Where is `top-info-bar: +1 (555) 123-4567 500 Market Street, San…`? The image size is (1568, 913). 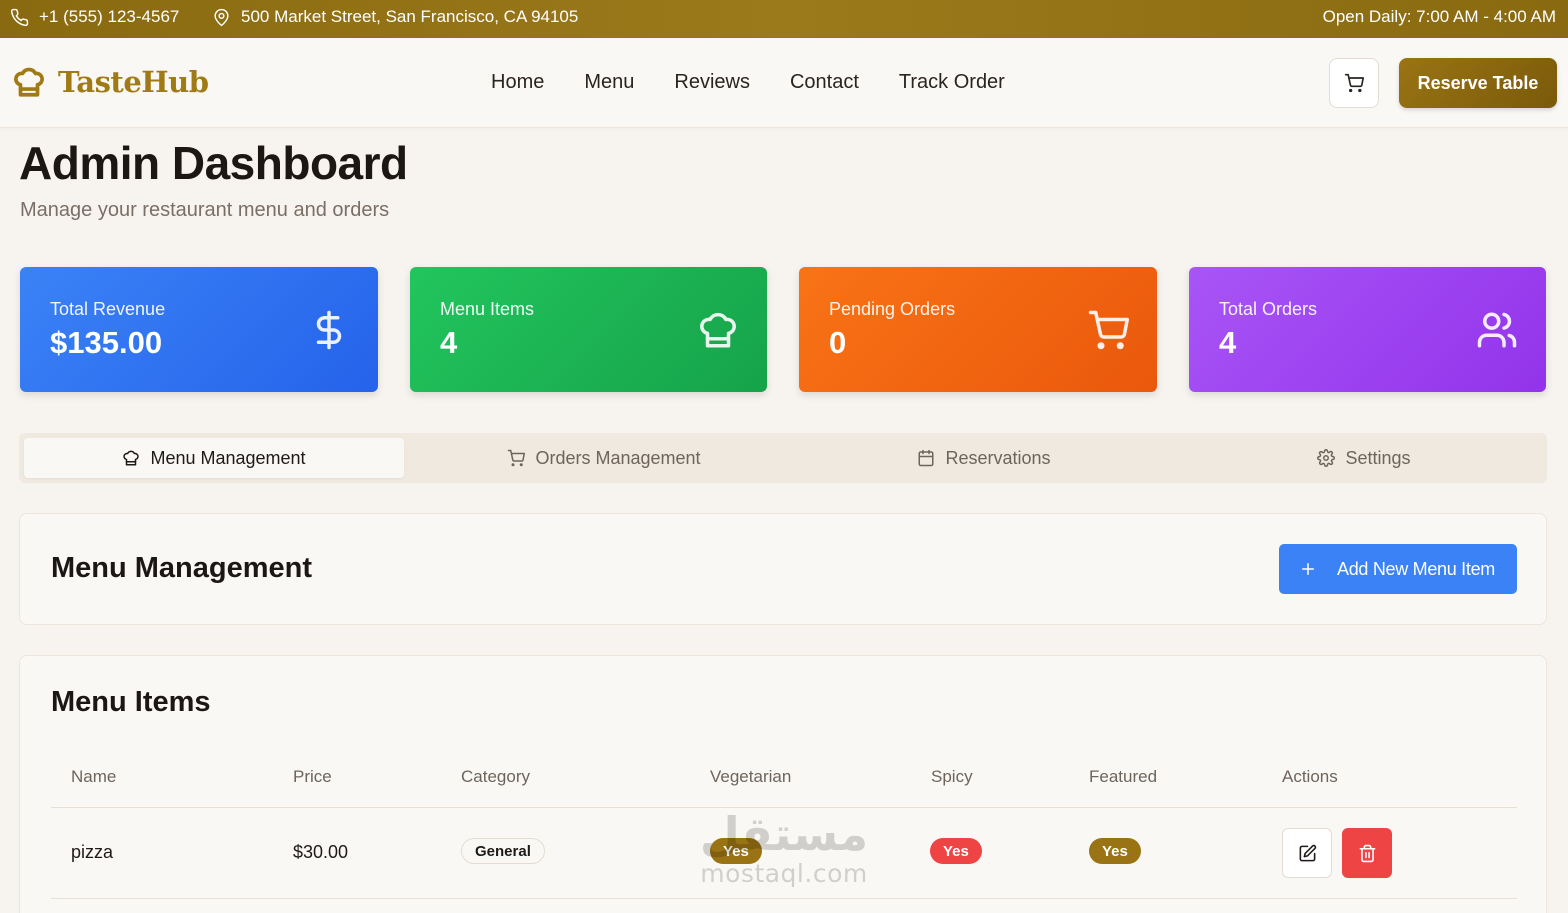
top-info-bar: +1 (555) 123-4567 500 Market Street, San… is located at coordinates (784, 19).